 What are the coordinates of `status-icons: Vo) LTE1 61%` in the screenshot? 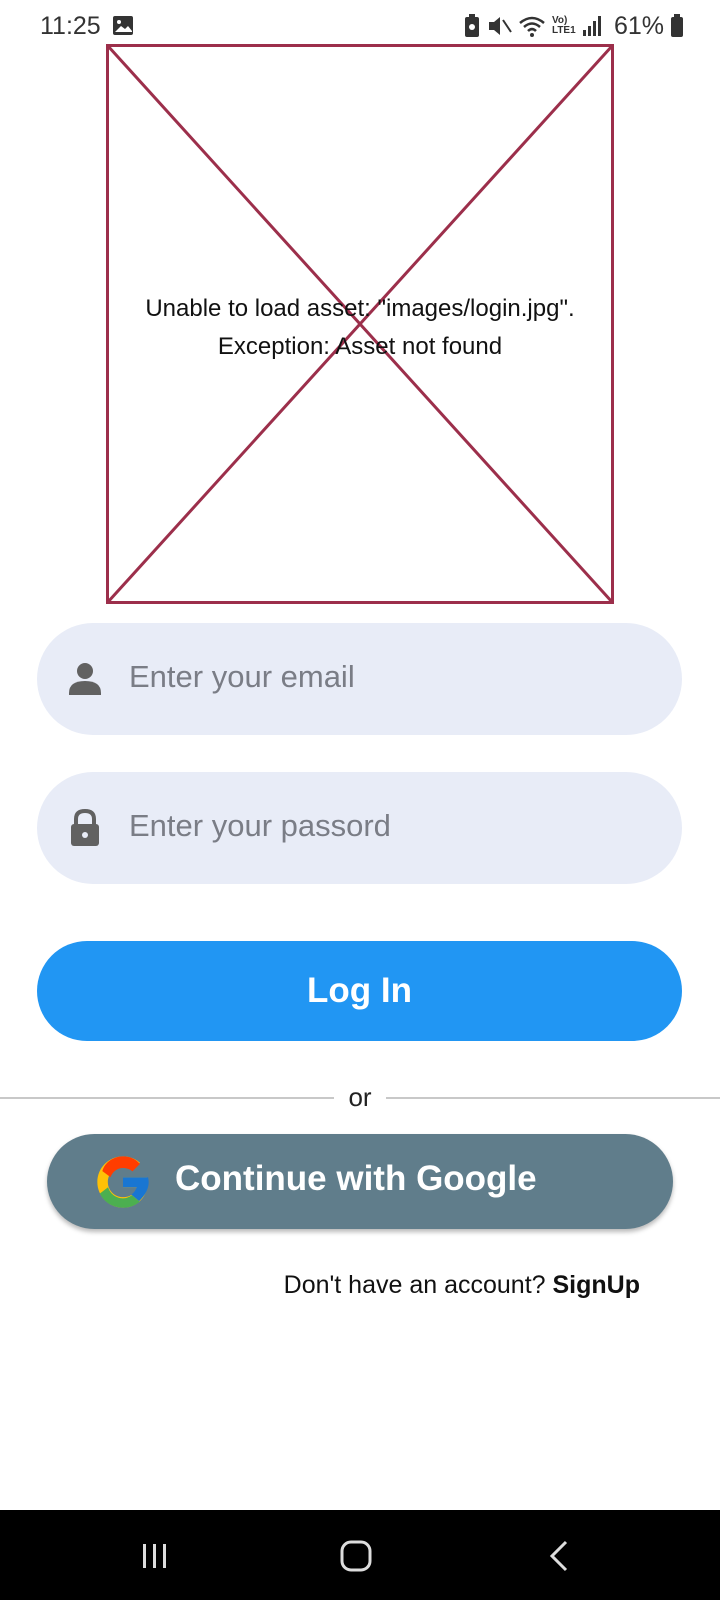 It's located at (574, 26).